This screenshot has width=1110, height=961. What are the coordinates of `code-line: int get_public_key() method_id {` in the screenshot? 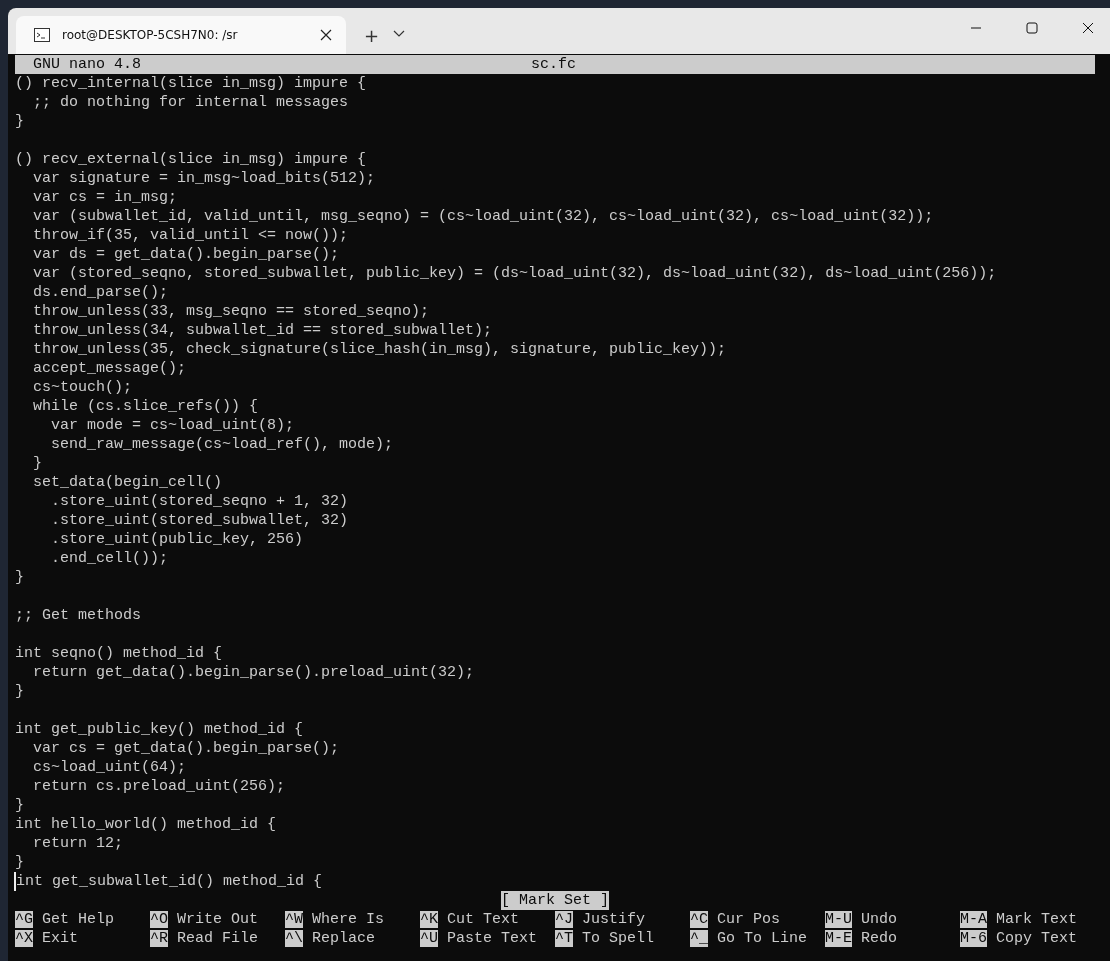 It's located at (160, 729).